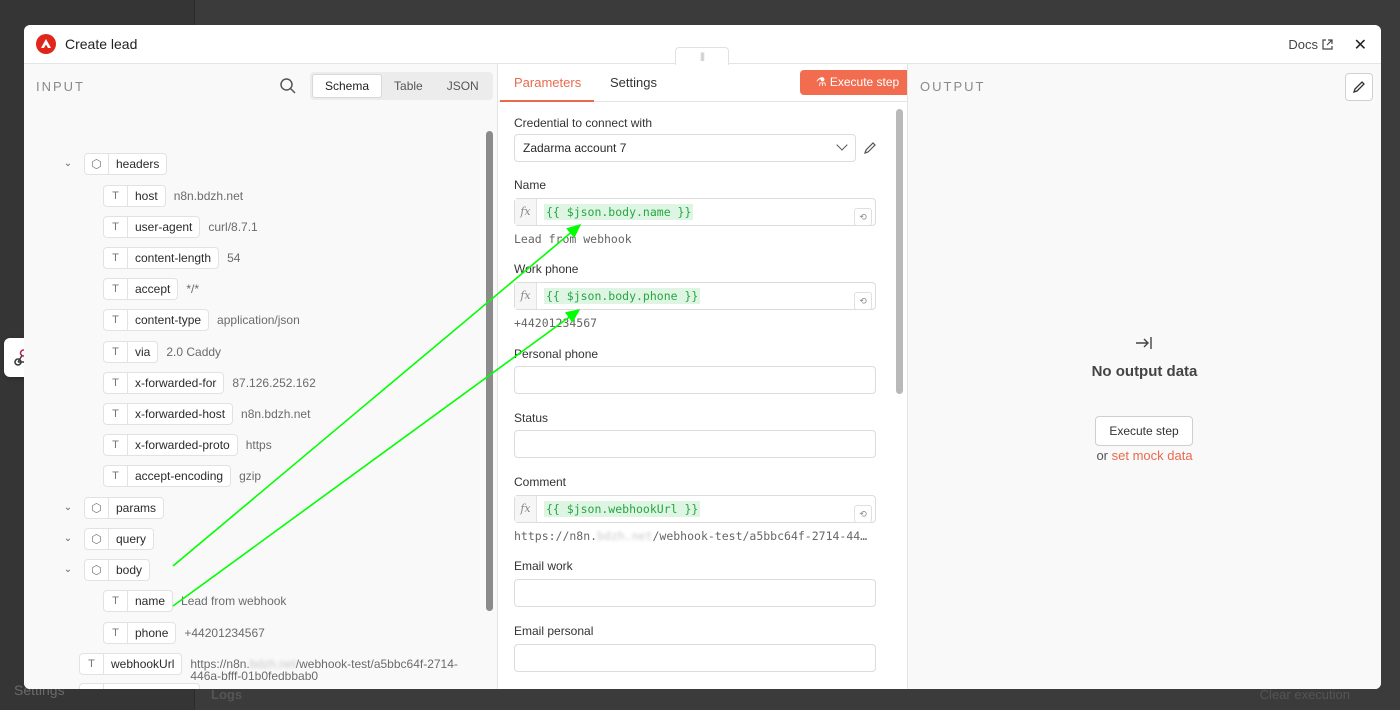 The width and height of the screenshot is (1400, 710). I want to click on schema-key-pill: Taccept-encoding, so click(167, 476).